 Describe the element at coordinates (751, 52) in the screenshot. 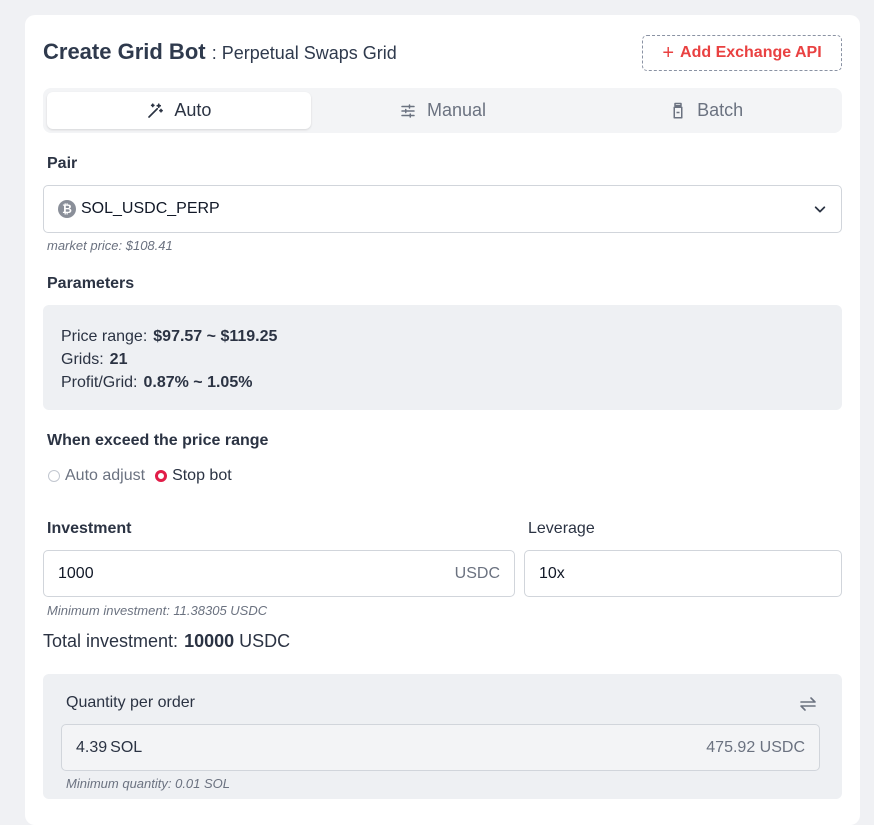

I see `add-exchange-api-label: Add Exchange API` at that location.